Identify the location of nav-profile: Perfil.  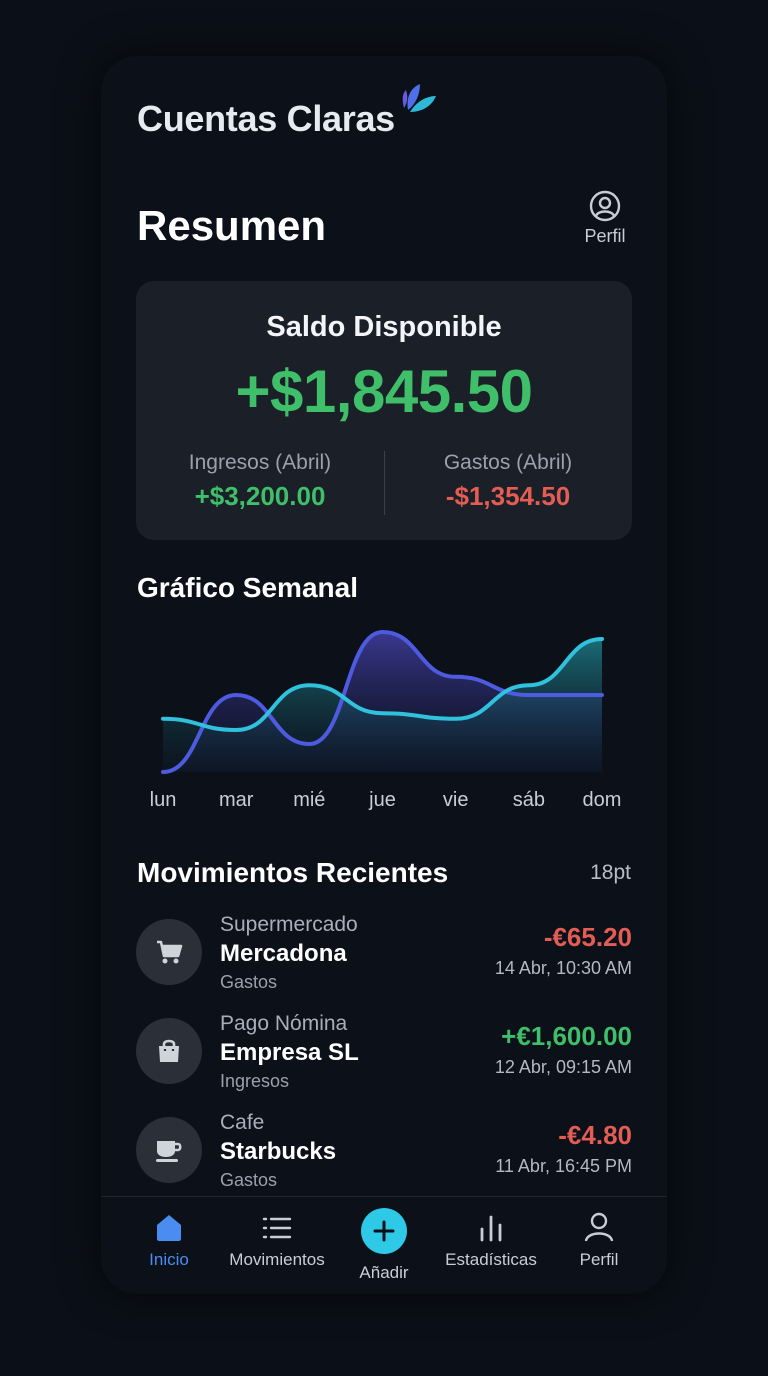
(599, 1233).